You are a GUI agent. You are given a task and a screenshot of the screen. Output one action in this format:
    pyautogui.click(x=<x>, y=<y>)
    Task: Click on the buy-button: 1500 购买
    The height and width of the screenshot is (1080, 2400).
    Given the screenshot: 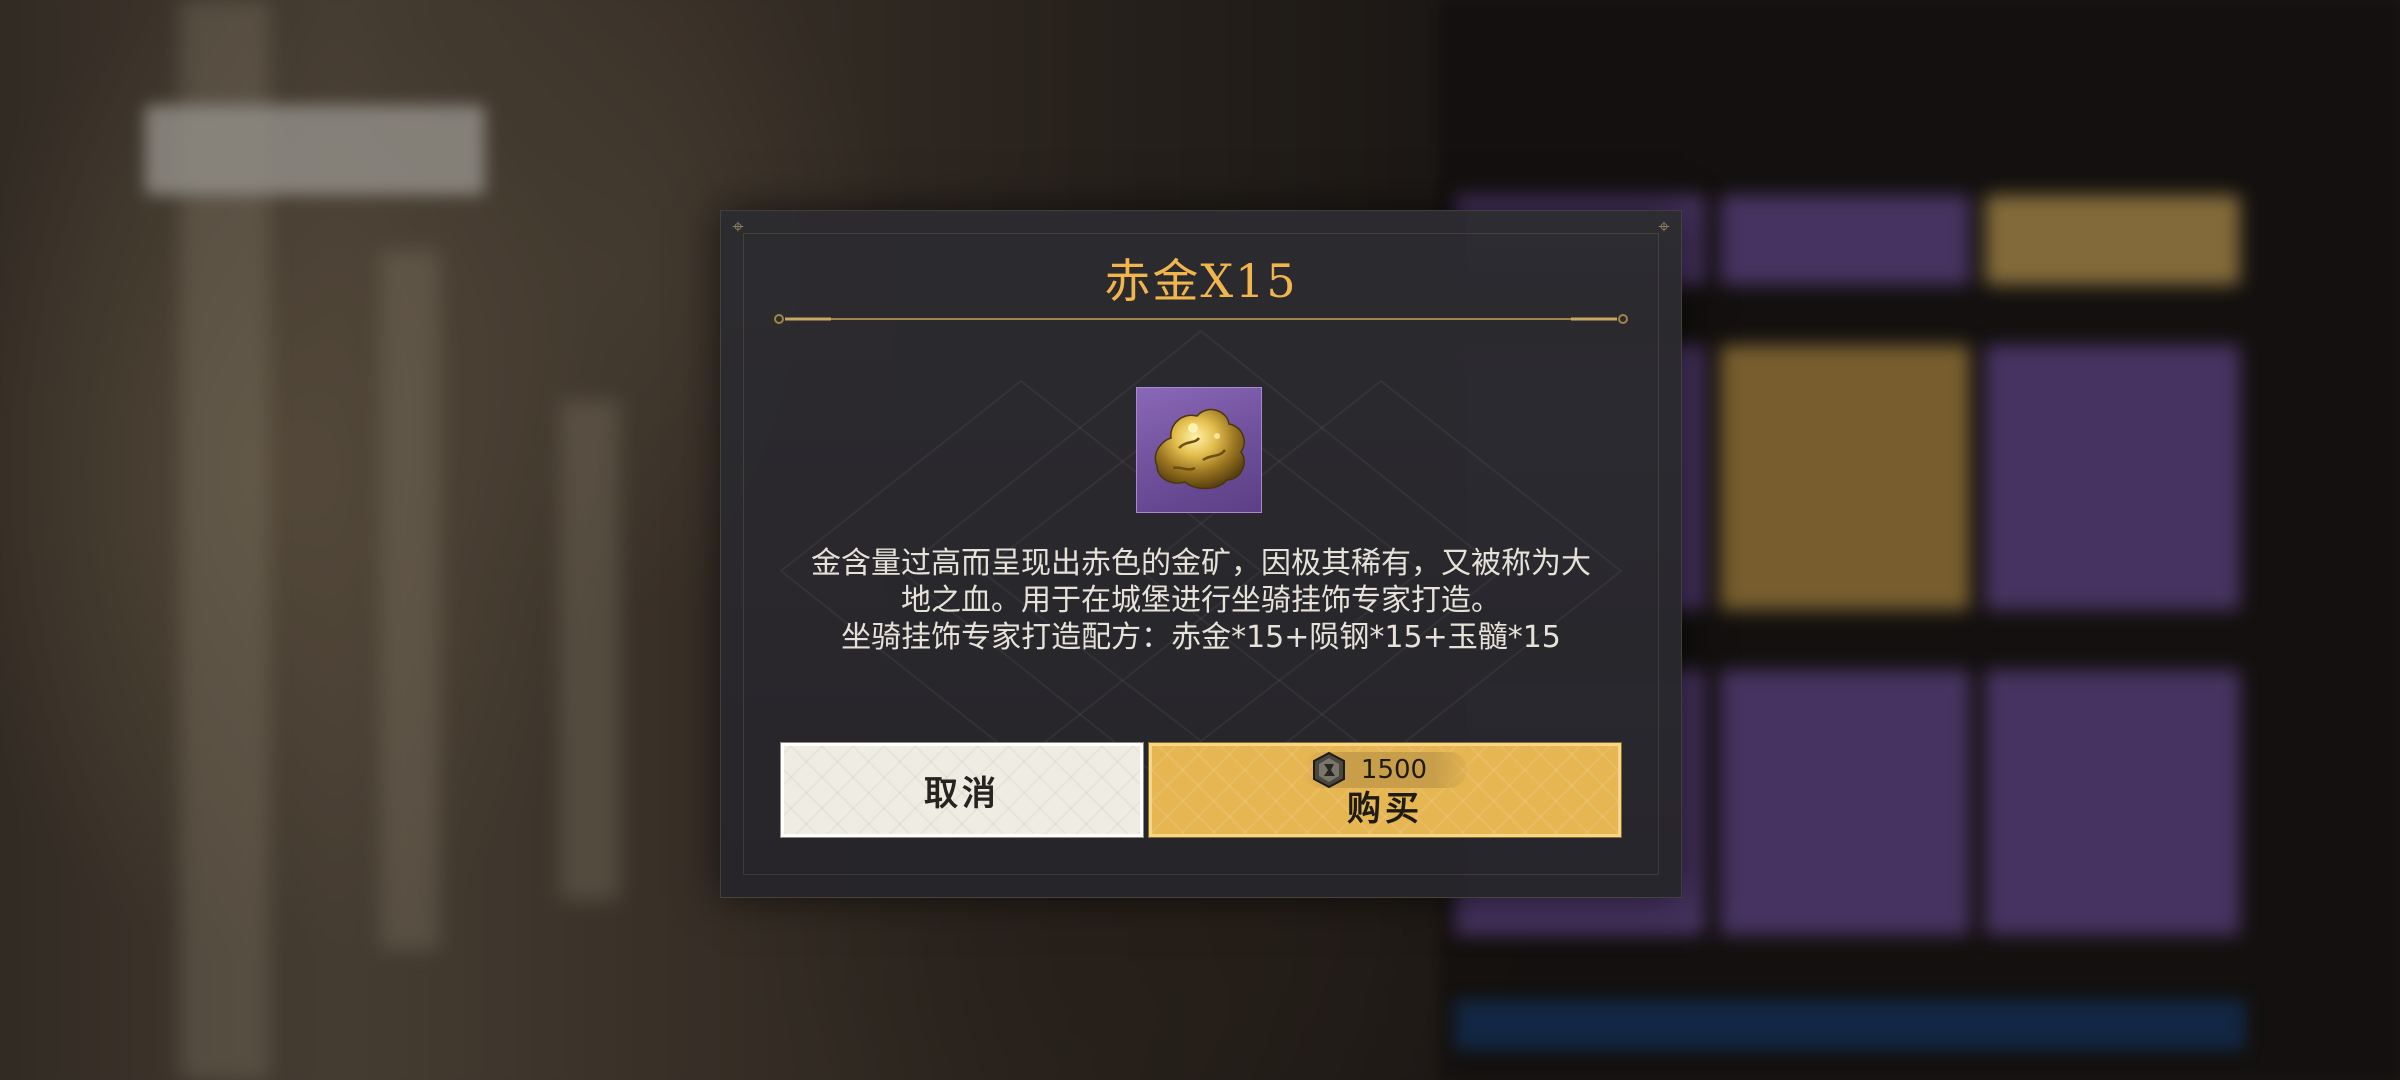 What is the action you would take?
    pyautogui.click(x=1385, y=790)
    